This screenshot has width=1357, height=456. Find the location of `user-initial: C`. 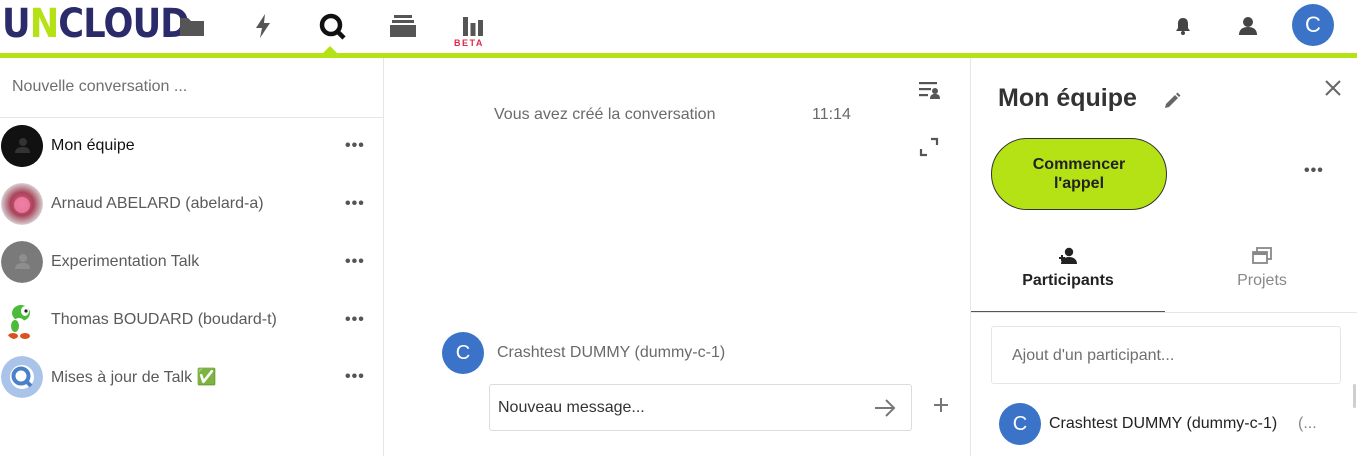

user-initial: C is located at coordinates (1313, 24).